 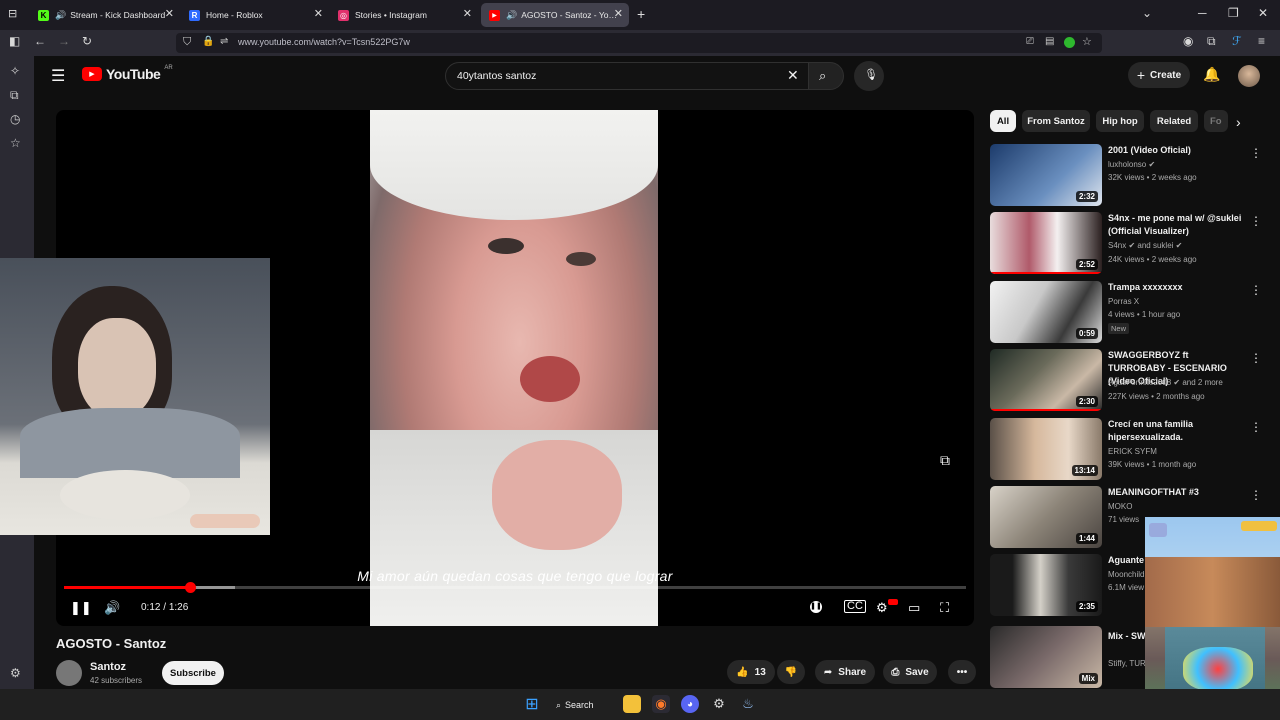 What do you see at coordinates (105, 15) in the screenshot?
I see `tab-kick: K 🔊 Stream - Kick Dashboard ✕` at bounding box center [105, 15].